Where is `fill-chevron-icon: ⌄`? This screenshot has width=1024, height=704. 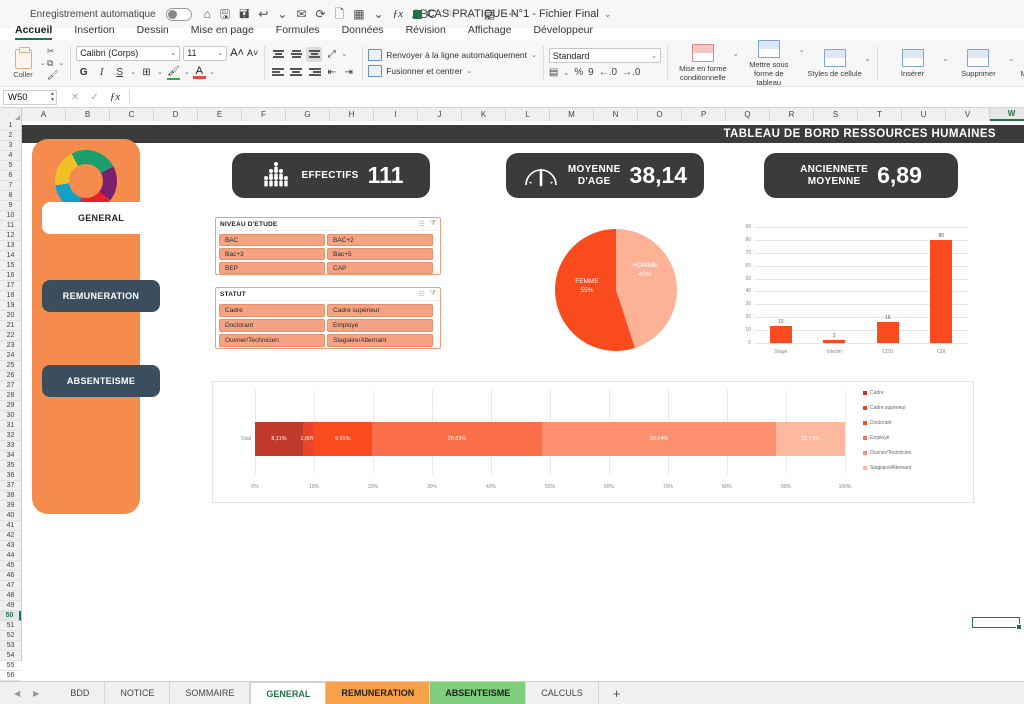
fill-chevron-icon: ⌄ is located at coordinates (187, 72).